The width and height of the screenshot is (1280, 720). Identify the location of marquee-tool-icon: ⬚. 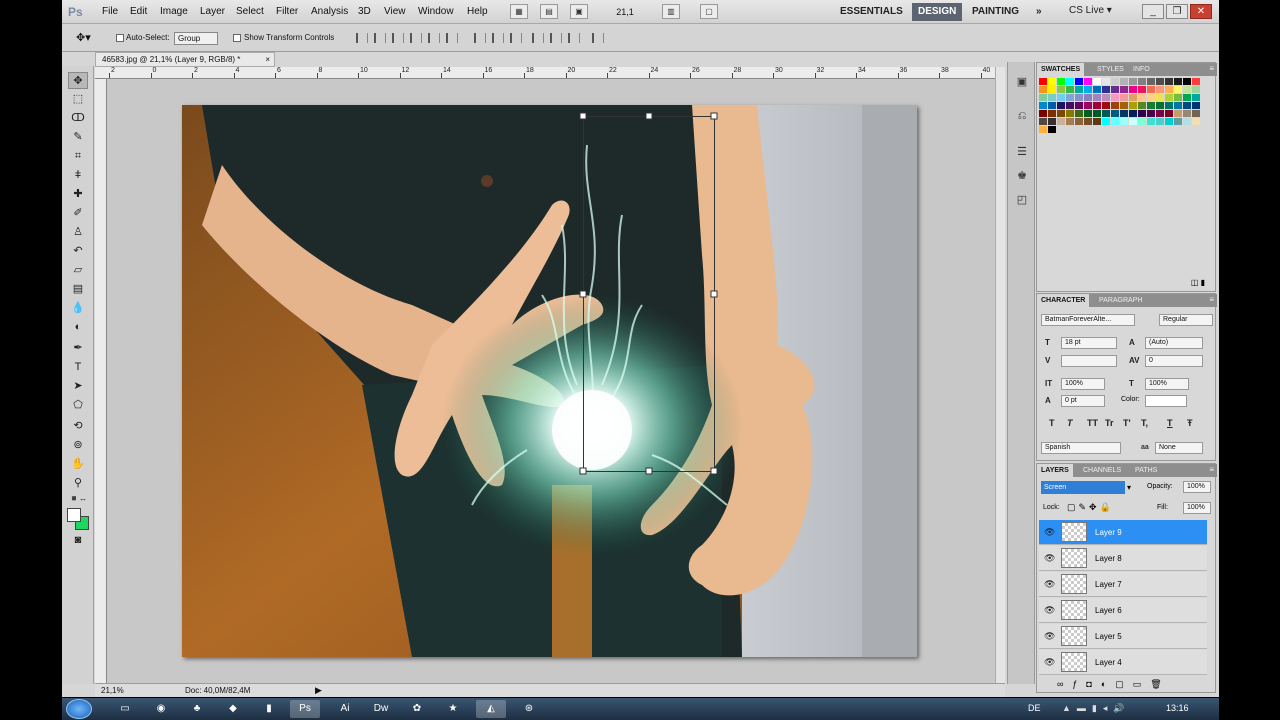
(78, 99).